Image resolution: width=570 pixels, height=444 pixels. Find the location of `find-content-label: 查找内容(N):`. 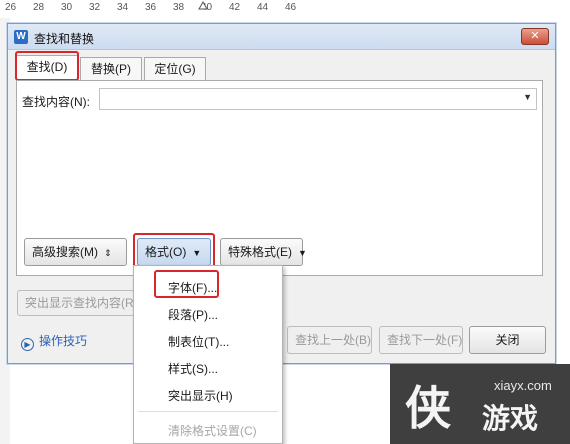

find-content-label: 查找内容(N): is located at coordinates (56, 102).